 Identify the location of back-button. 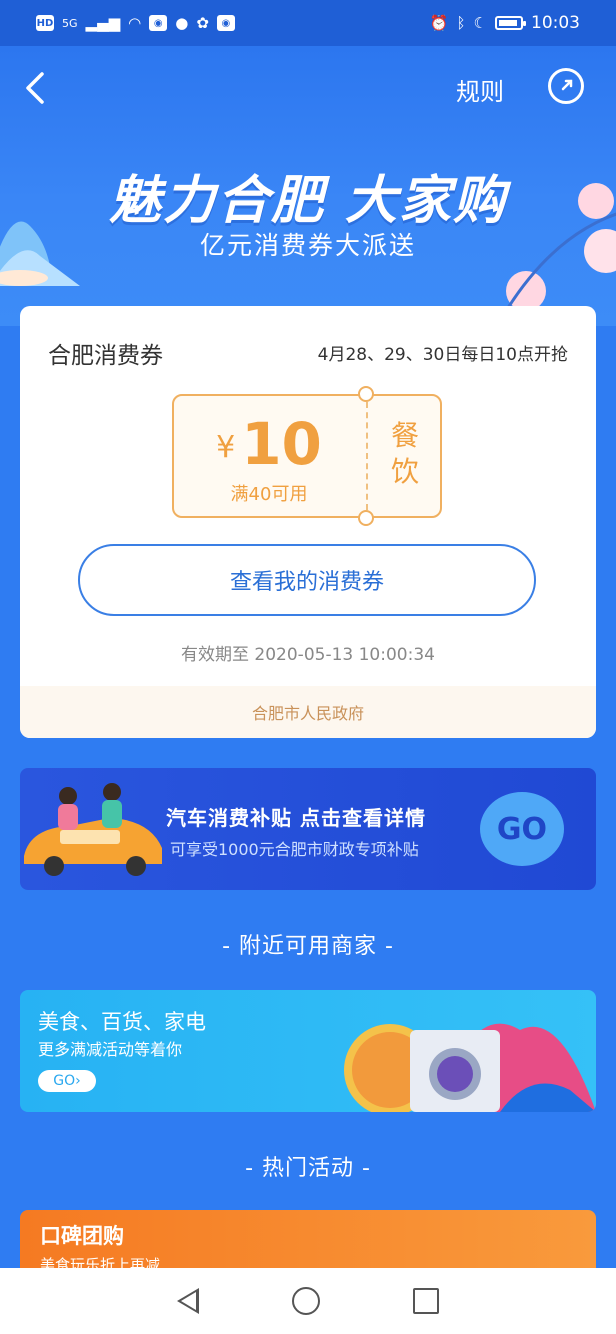
(40, 90).